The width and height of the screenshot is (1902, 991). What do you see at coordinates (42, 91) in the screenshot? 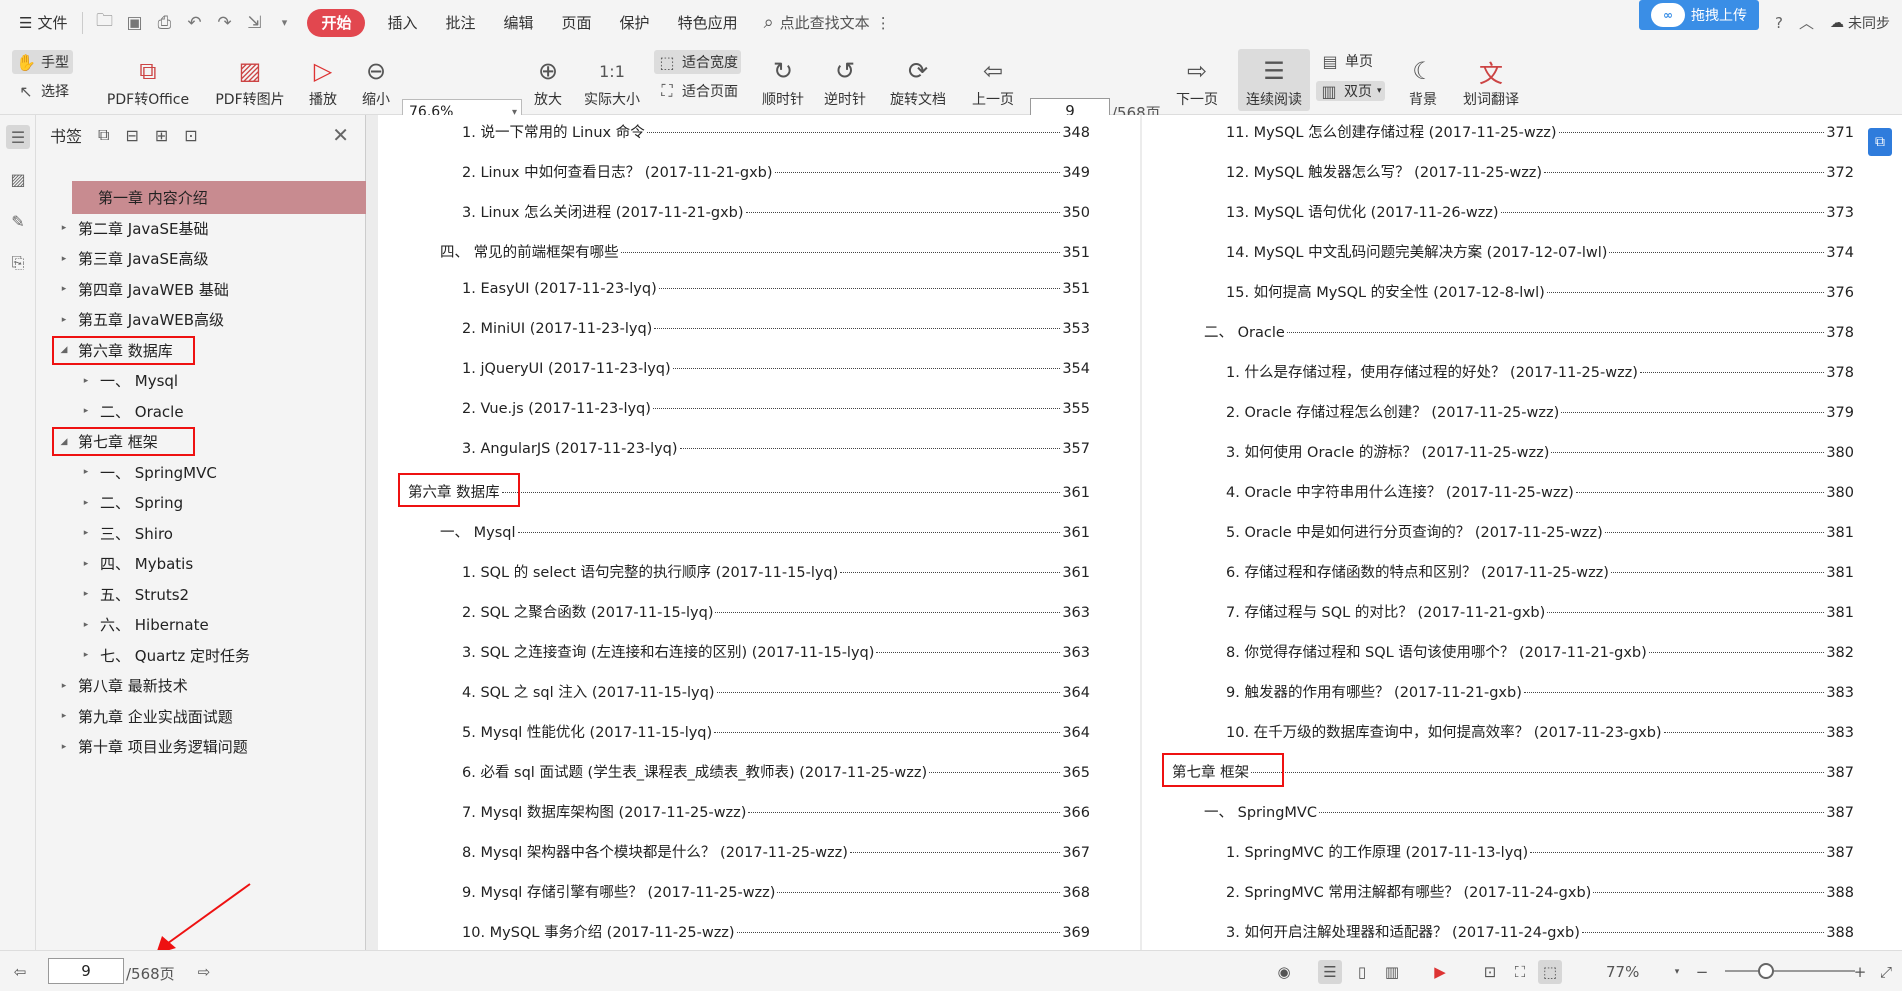
I see `select-tool: ↖ 选择` at bounding box center [42, 91].